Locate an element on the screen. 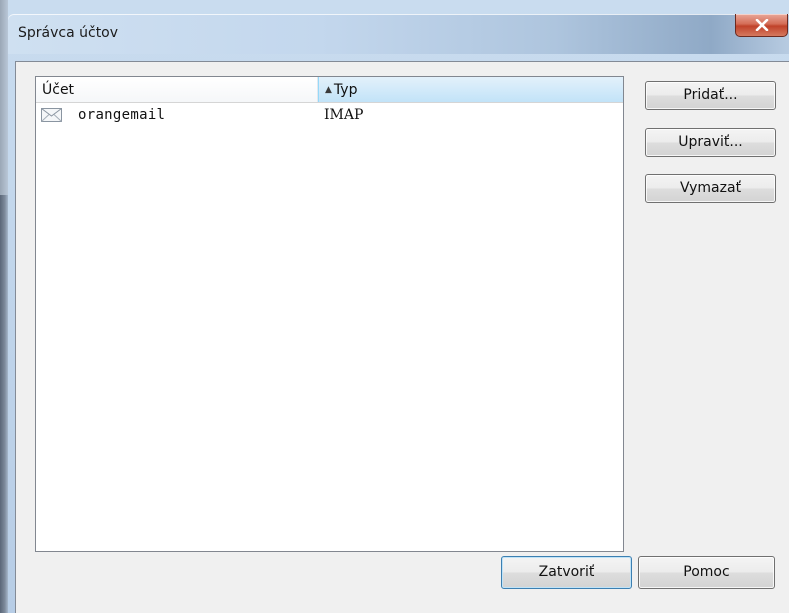 Image resolution: width=789 pixels, height=613 pixels. column-header-type-label: Typ is located at coordinates (345, 90).